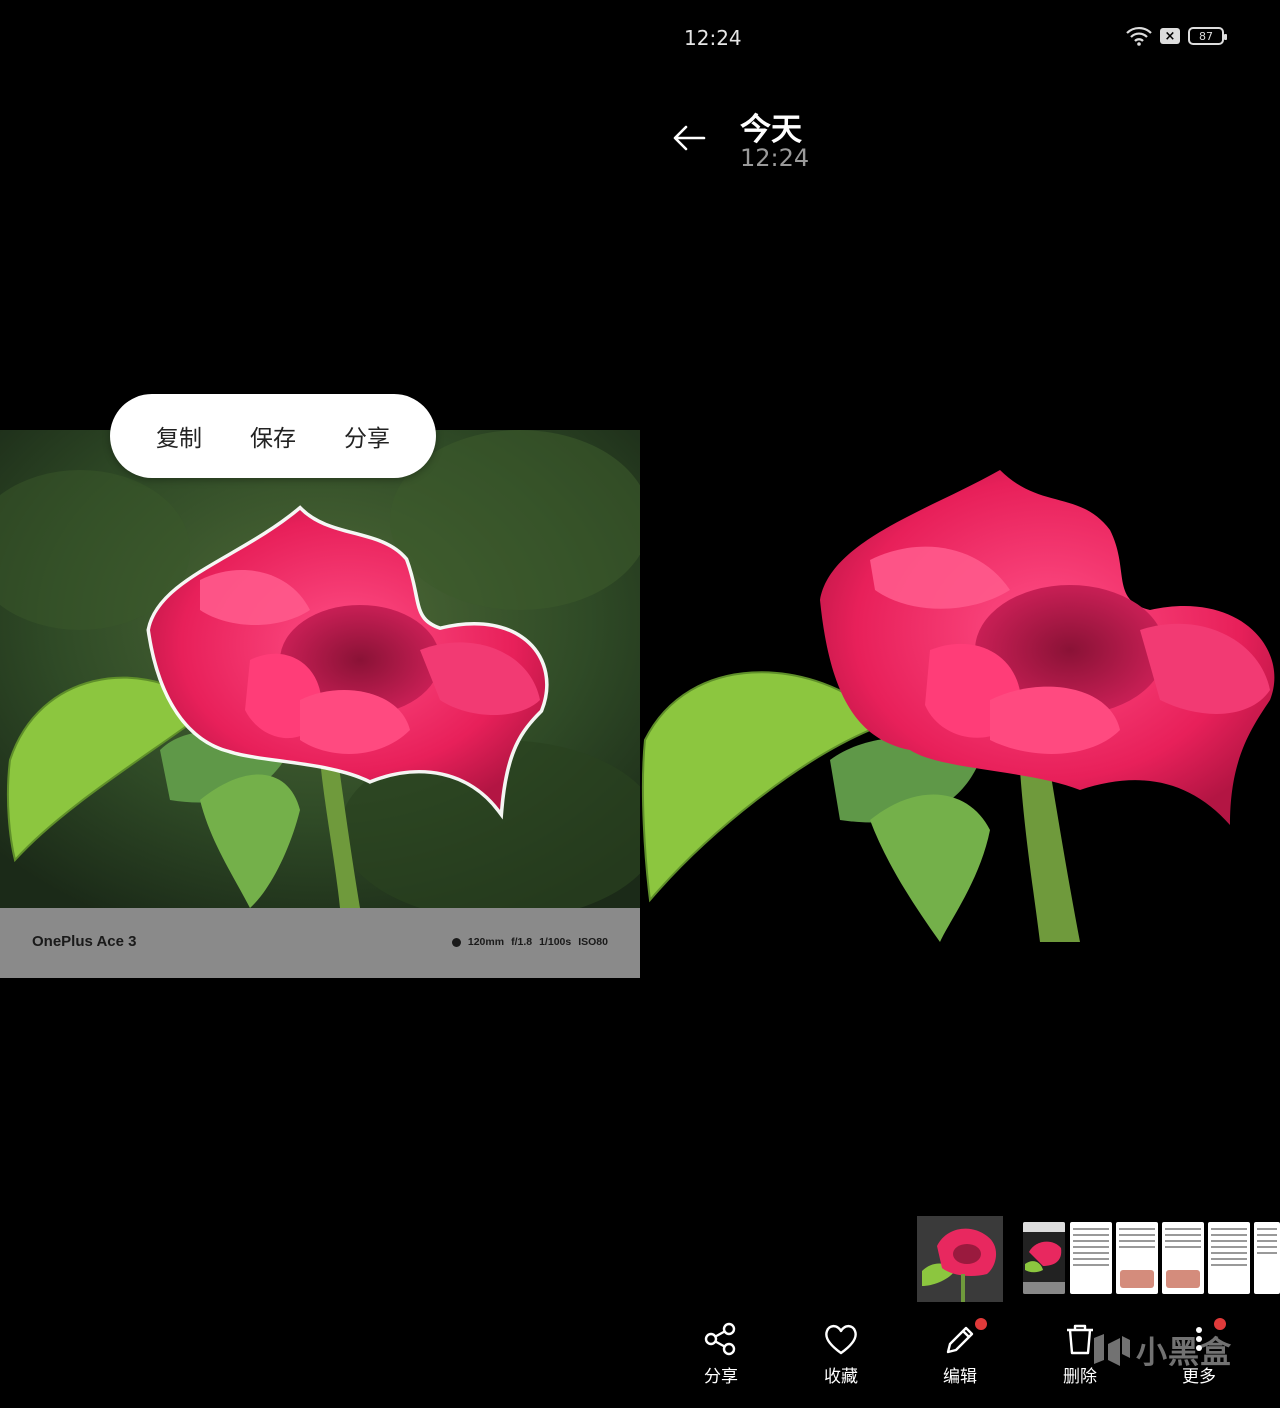 The image size is (1280, 1408). I want to click on favorite-label: 收藏, so click(841, 1377).